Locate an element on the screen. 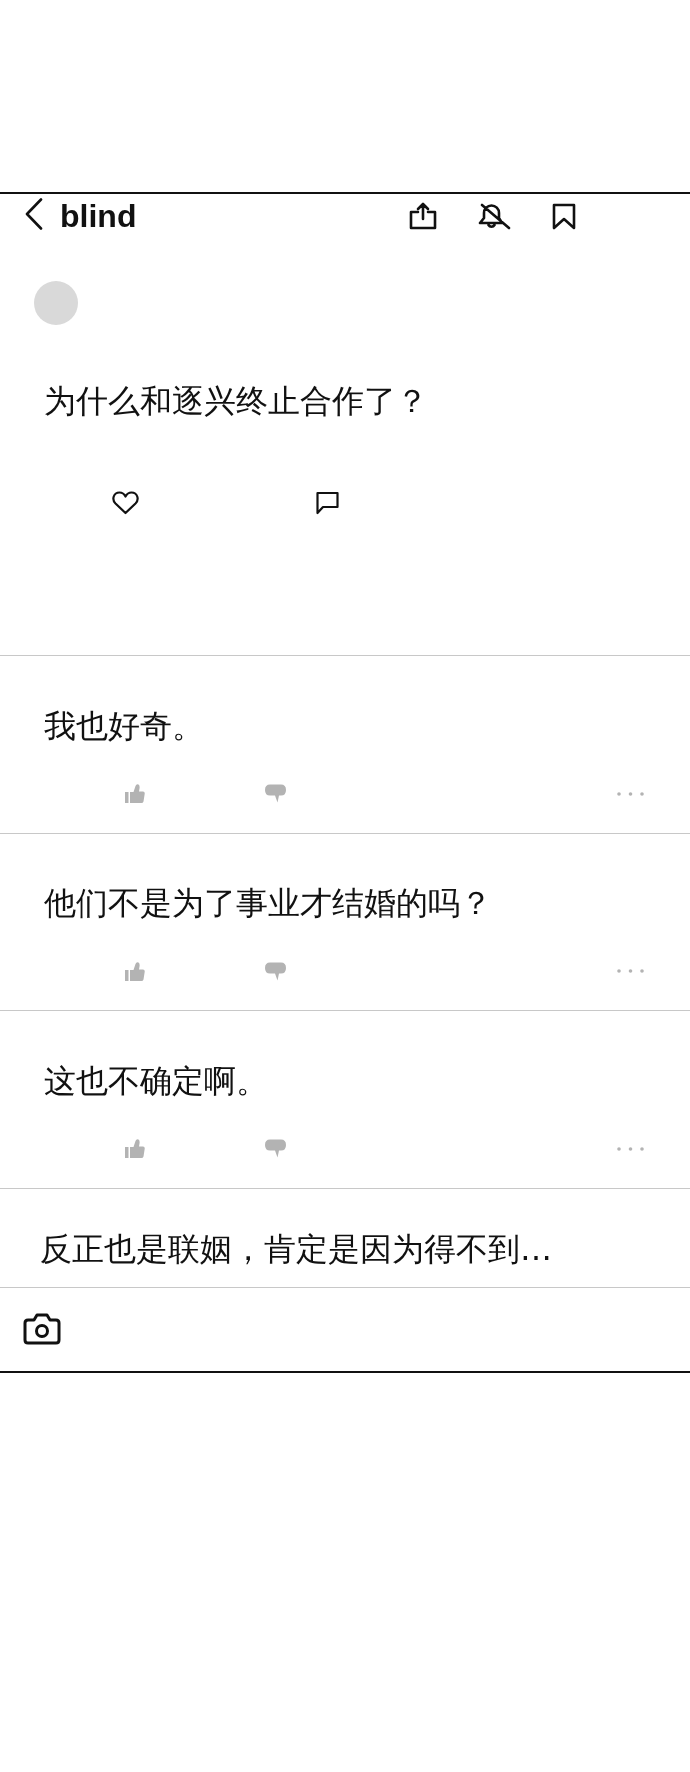 Image resolution: width=690 pixels, height=1772 pixels. app-logo: blind is located at coordinates (98, 216).